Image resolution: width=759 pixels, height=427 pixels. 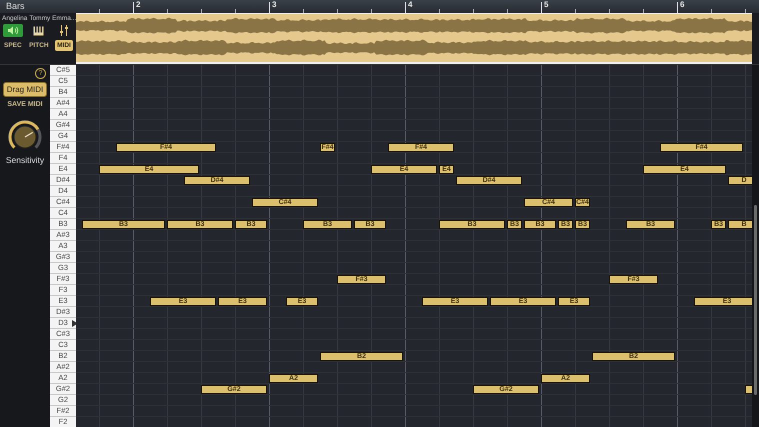 I want to click on sliders-icon, so click(x=63, y=30).